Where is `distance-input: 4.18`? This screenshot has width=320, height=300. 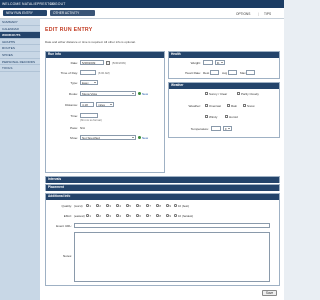 distance-input: 4.18 is located at coordinates (87, 104).